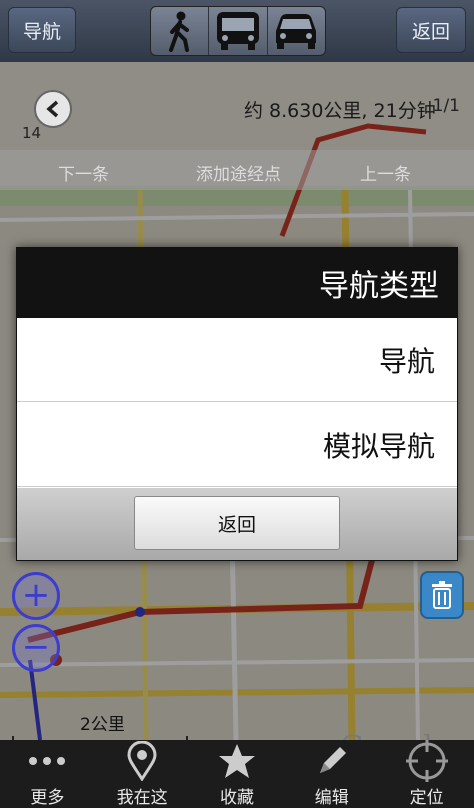 This screenshot has height=808, width=474. Describe the element at coordinates (142, 798) in the screenshot. I see `tab-label: 我在这` at that location.